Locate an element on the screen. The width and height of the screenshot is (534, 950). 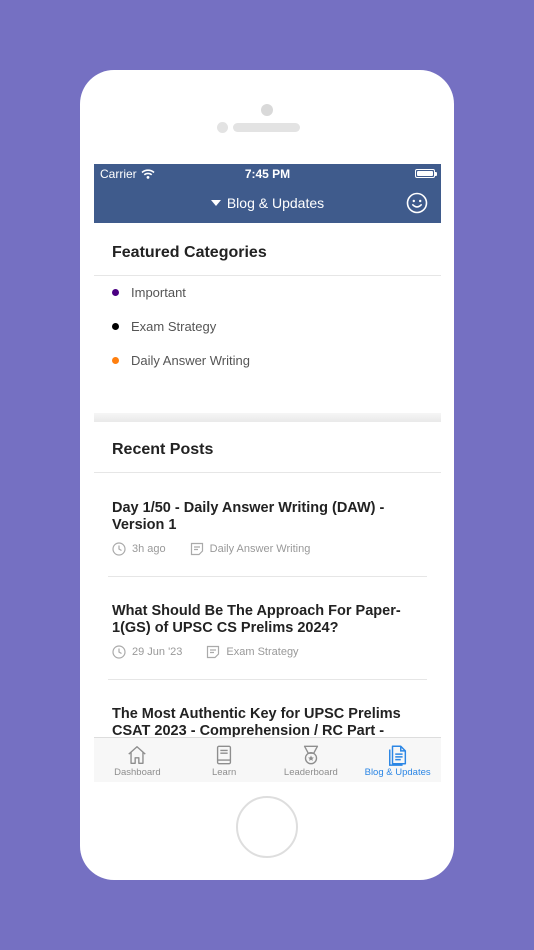
tab-label: Learn is located at coordinates (224, 772).